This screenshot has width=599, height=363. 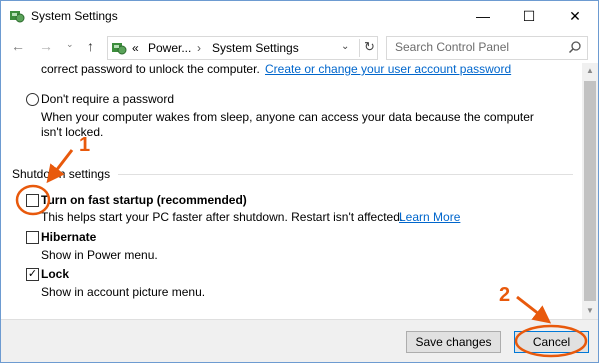 I want to click on maximize-button: ☐, so click(x=529, y=16).